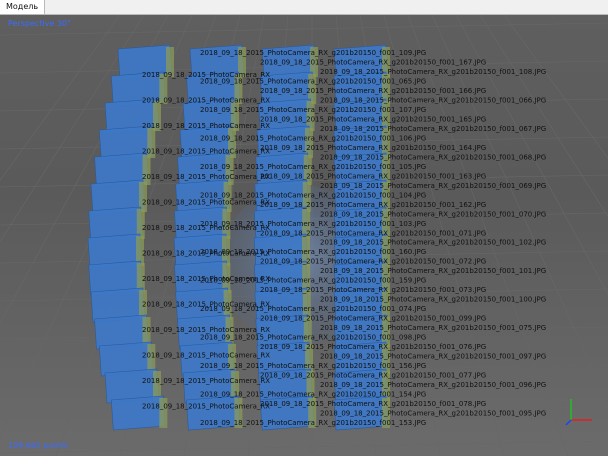 This screenshot has width=608, height=456. What do you see at coordinates (578, 412) in the screenshot?
I see `axis-gizmo` at bounding box center [578, 412].